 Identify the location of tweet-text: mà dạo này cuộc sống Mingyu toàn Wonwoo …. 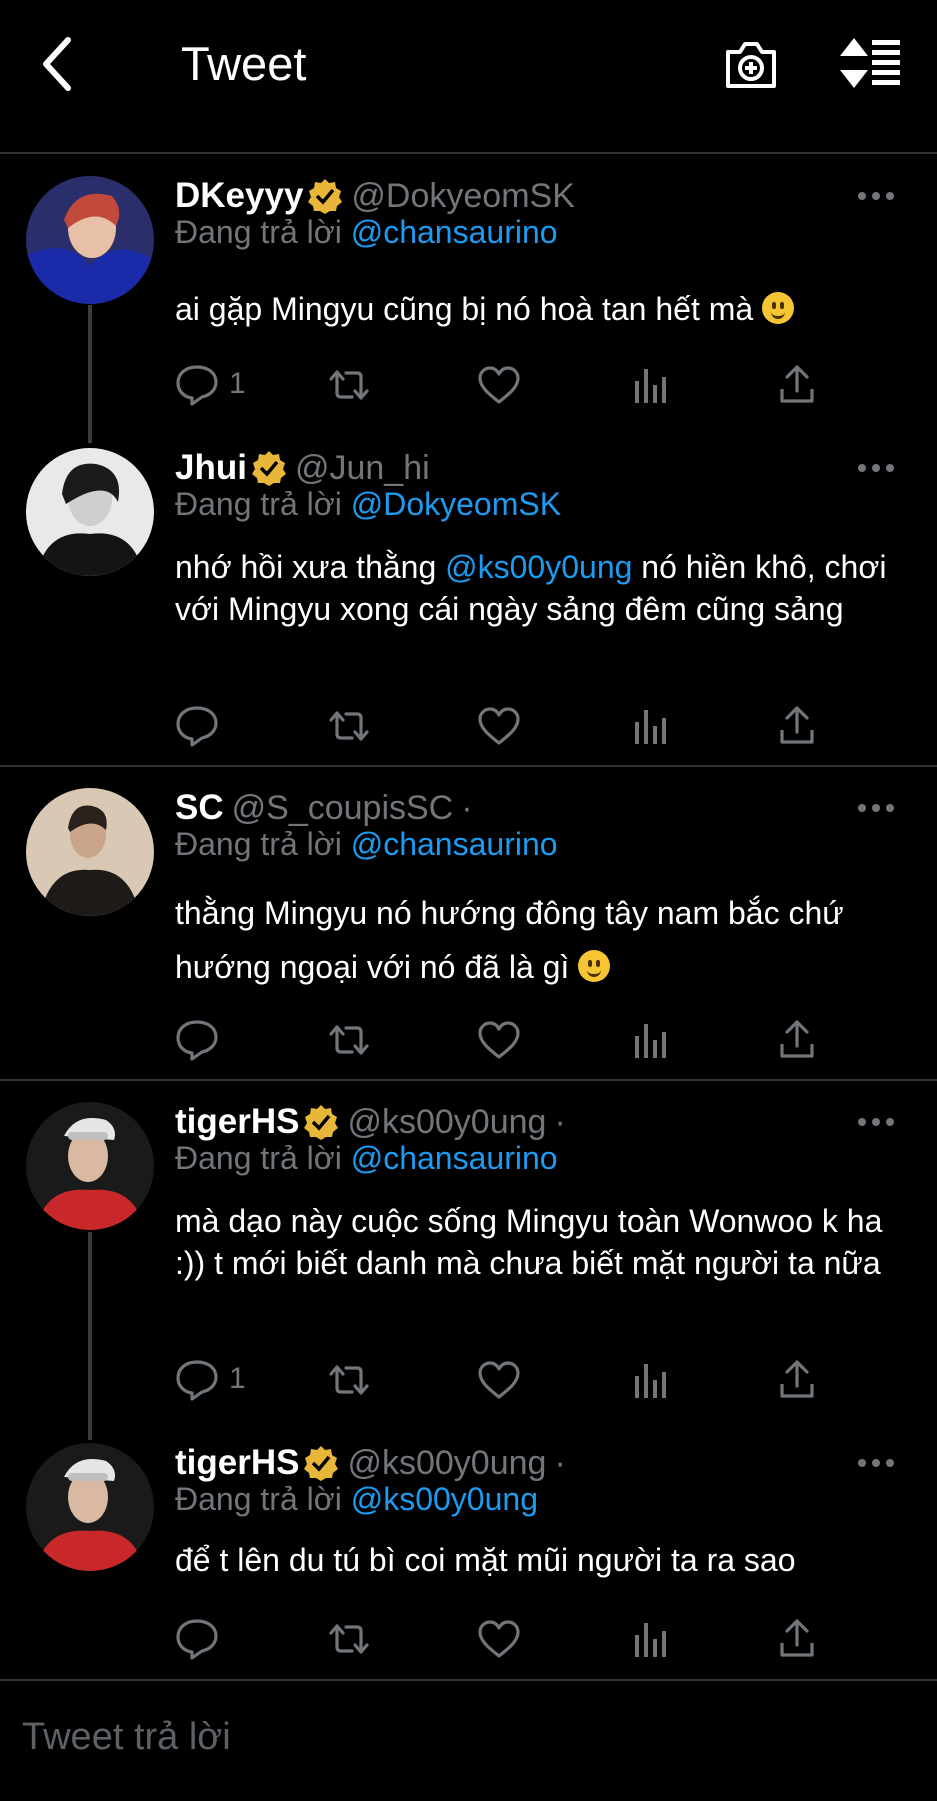
(540, 1242).